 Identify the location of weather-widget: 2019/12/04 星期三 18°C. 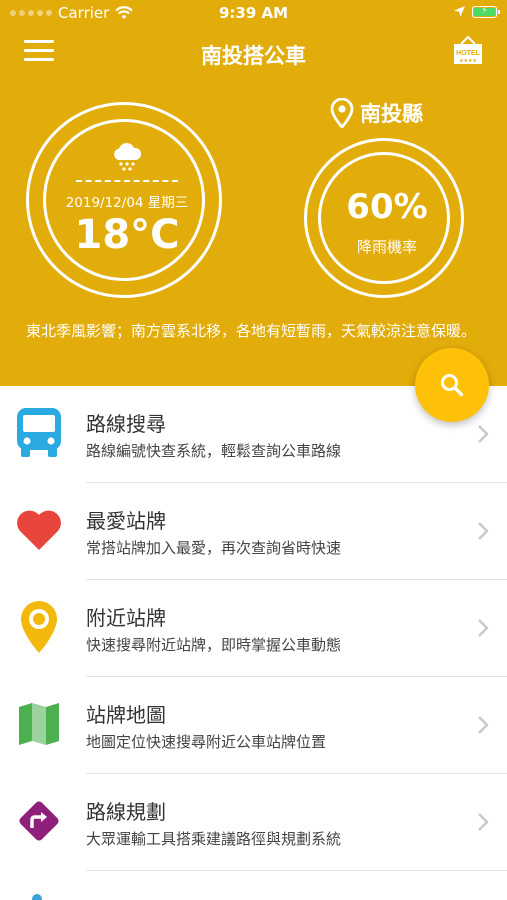
(124, 200).